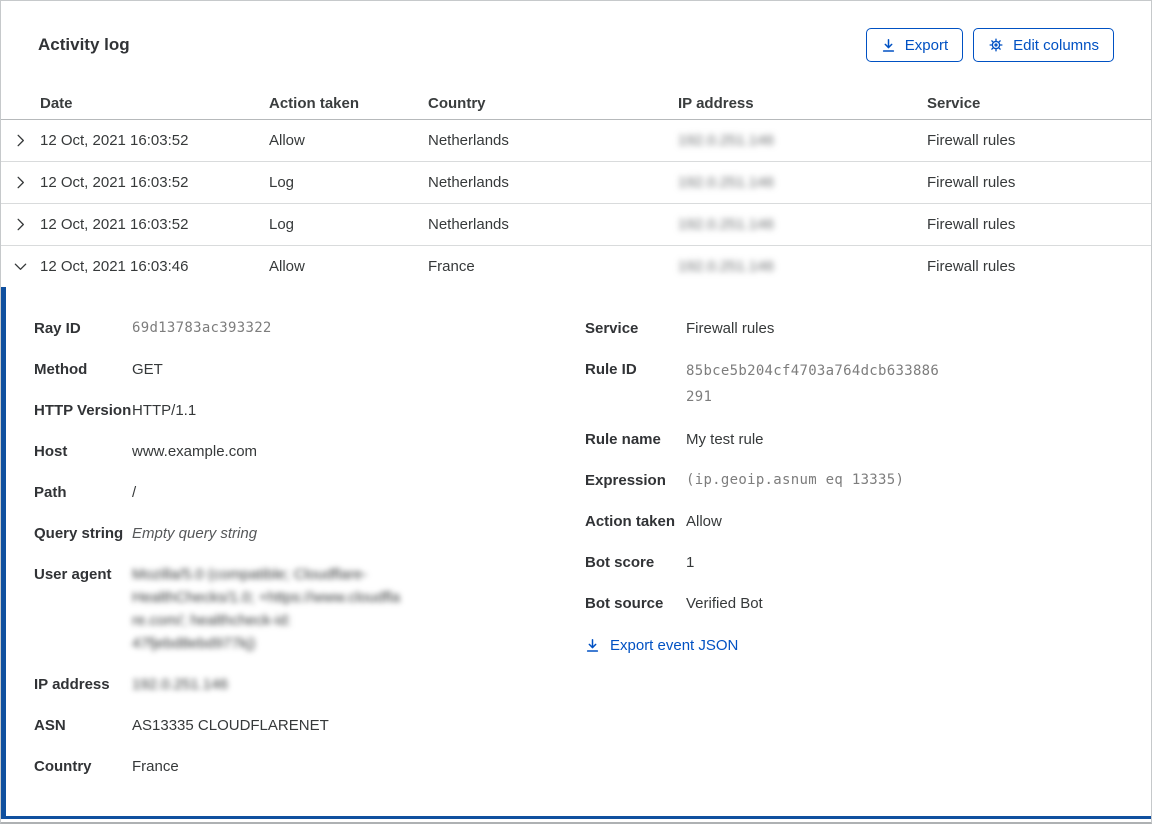 The height and width of the screenshot is (824, 1152). What do you see at coordinates (730, 328) in the screenshot?
I see `field-value: Firewall rules` at bounding box center [730, 328].